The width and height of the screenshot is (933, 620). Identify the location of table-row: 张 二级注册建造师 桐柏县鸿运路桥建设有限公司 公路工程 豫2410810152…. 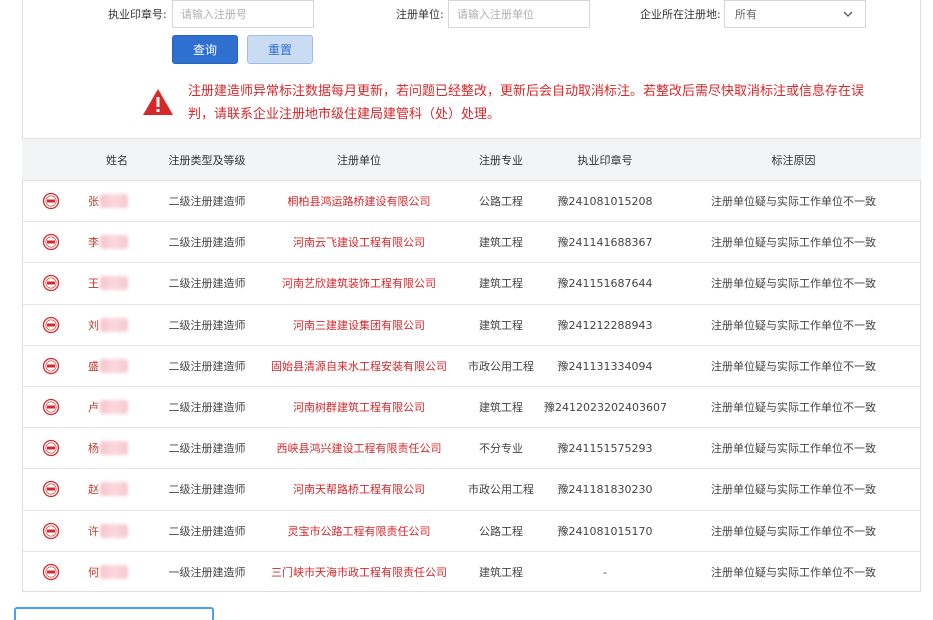
(471, 201).